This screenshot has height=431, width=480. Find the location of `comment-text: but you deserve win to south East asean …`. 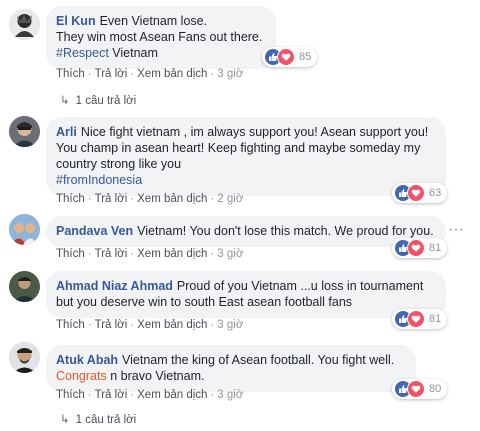

comment-text: but you deserve win to south East asean … is located at coordinates (204, 302).